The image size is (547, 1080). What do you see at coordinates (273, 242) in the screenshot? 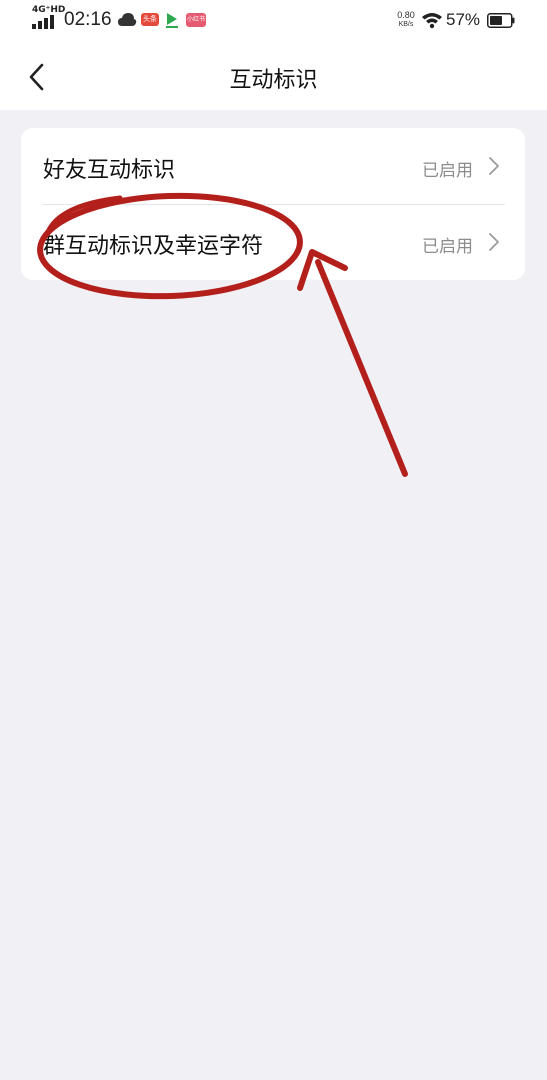
I see `group-interaction-badge-row: 群互动标识及幸运字符 已启用` at bounding box center [273, 242].